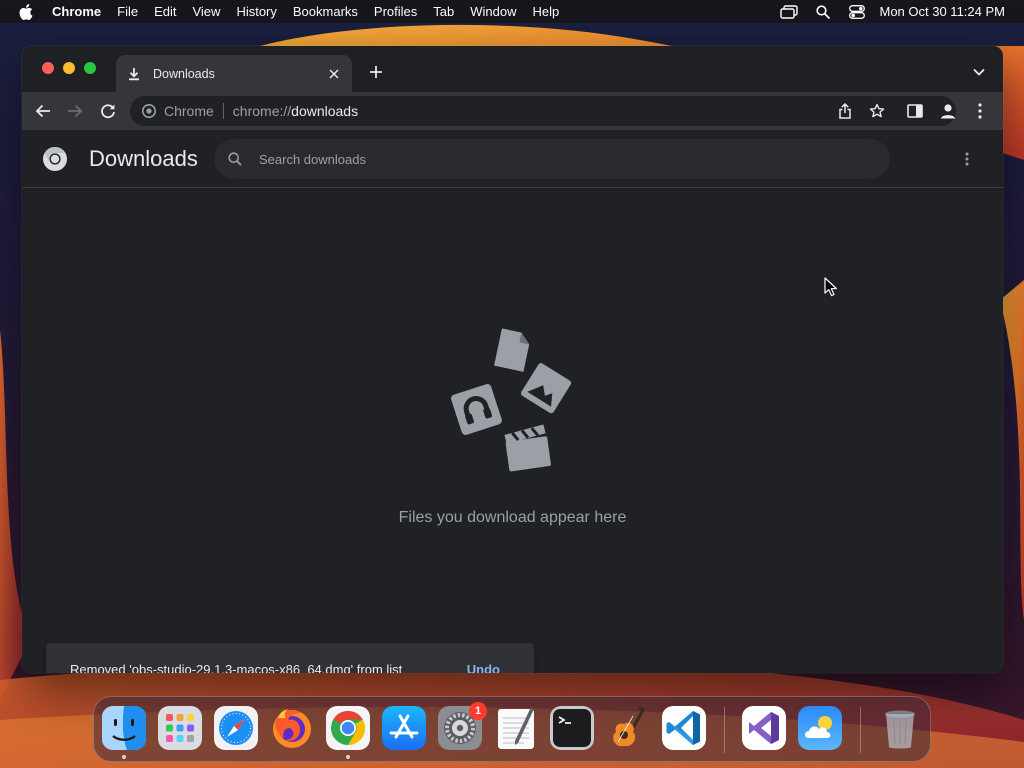 Image resolution: width=1024 pixels, height=768 pixels. What do you see at coordinates (572, 728) in the screenshot?
I see `terminal-icon` at bounding box center [572, 728].